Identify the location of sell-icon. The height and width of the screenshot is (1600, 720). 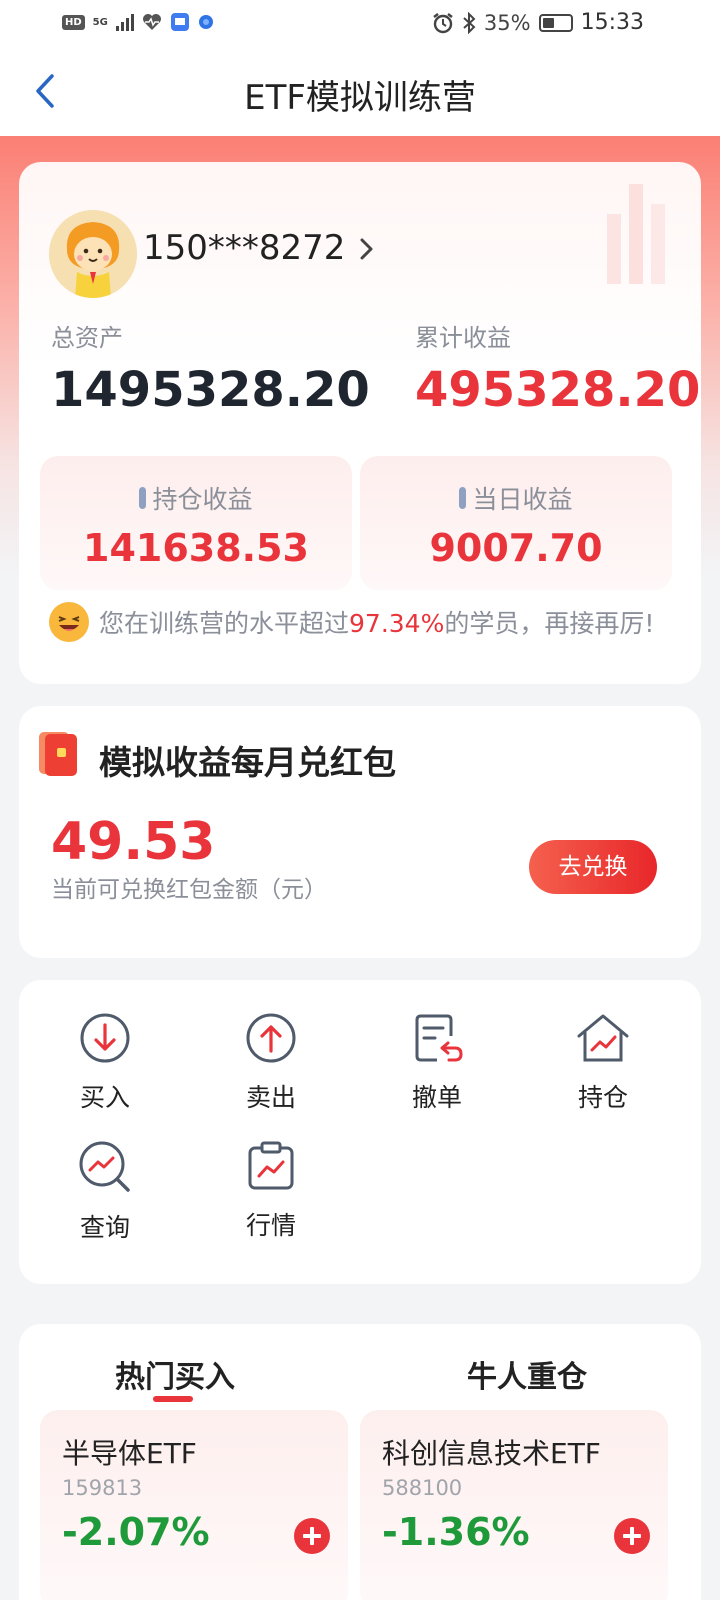
(271, 1038).